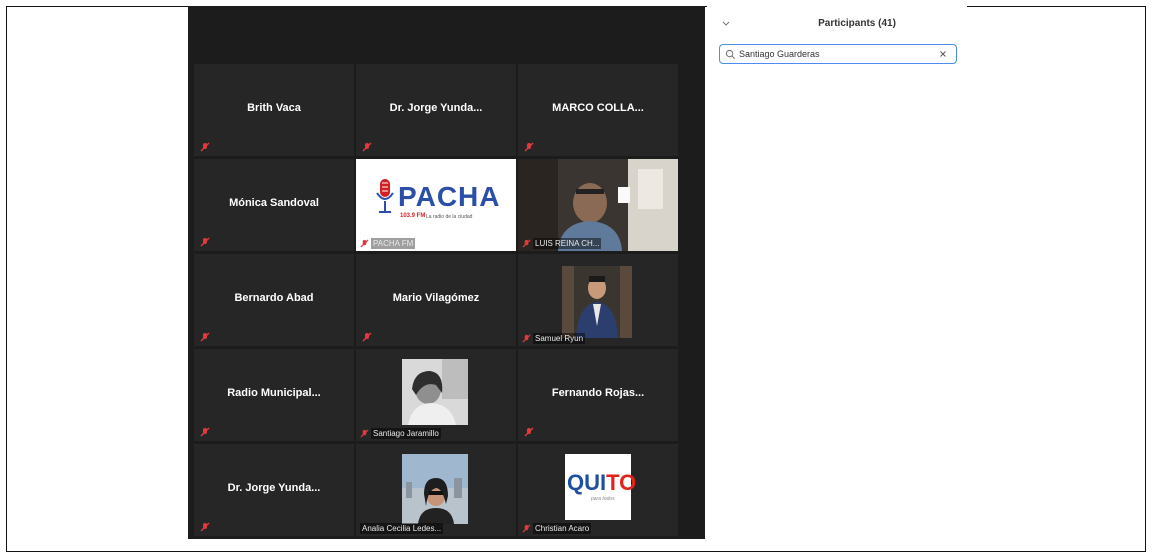  I want to click on participant-name: Brith Vaca, so click(274, 108).